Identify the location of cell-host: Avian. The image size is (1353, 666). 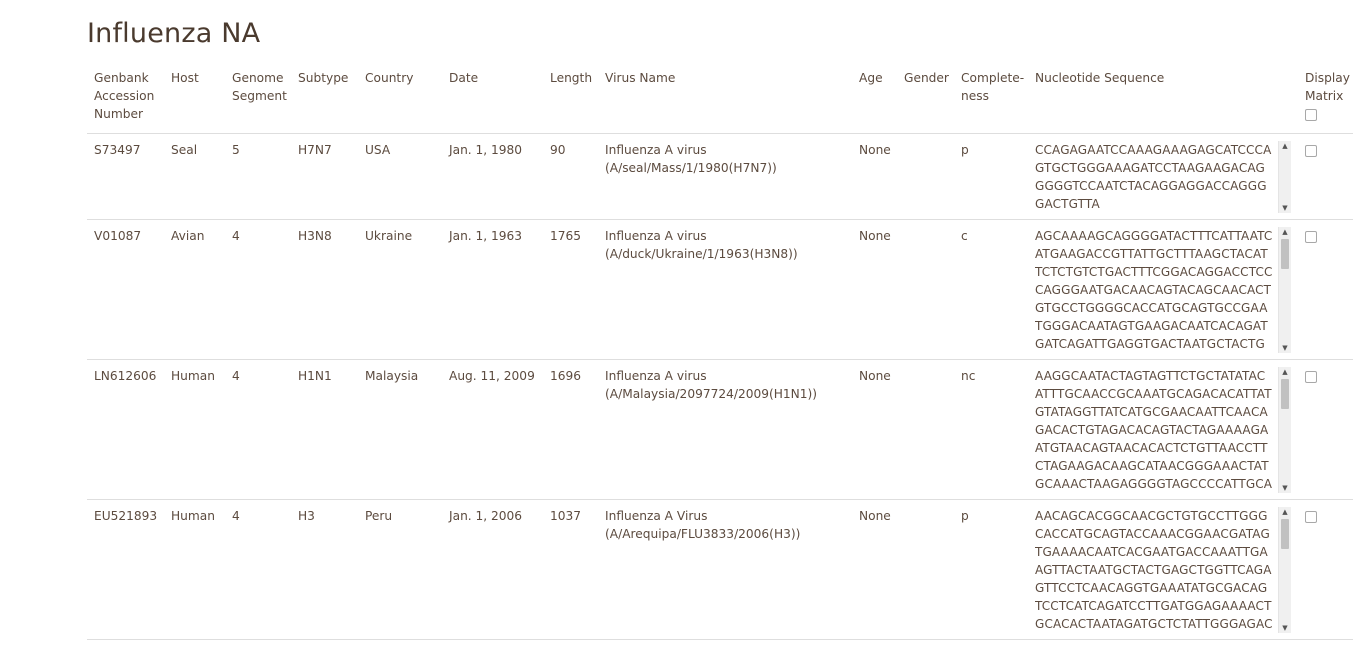
(194, 289).